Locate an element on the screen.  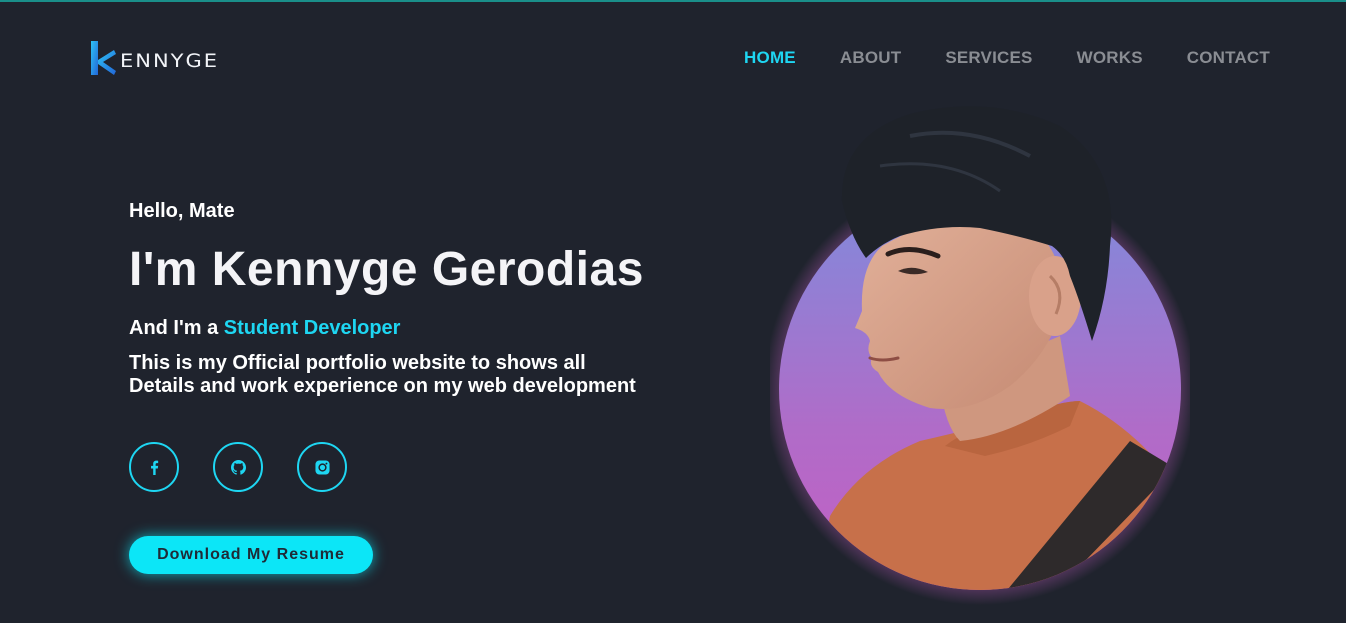
facebook-link is located at coordinates (154, 467).